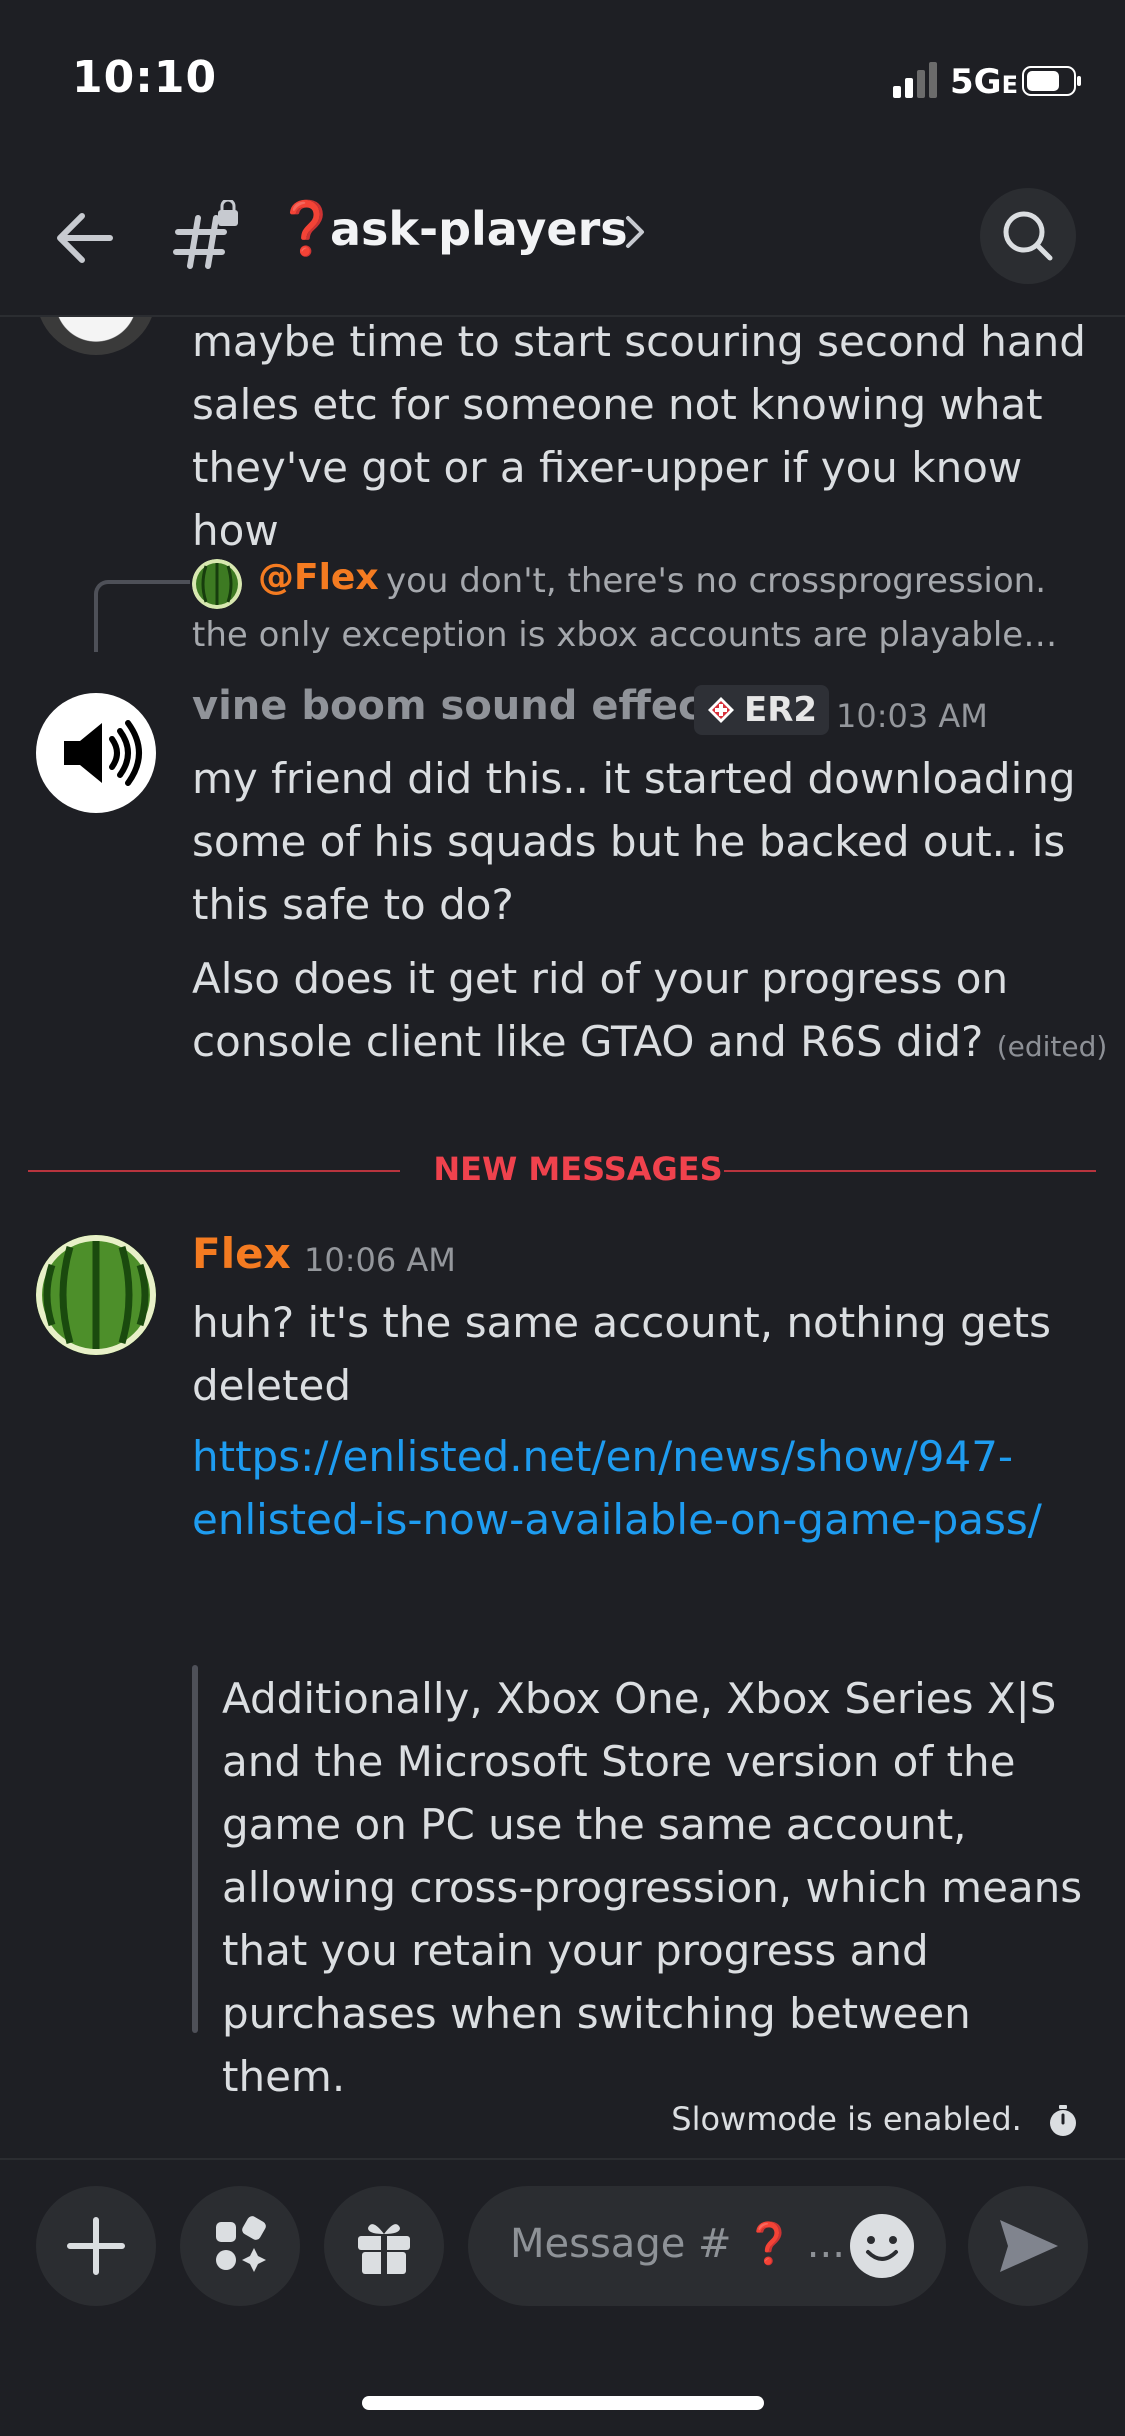 Image resolution: width=1125 pixels, height=2436 pixels. I want to click on badge-icon, so click(721, 710).